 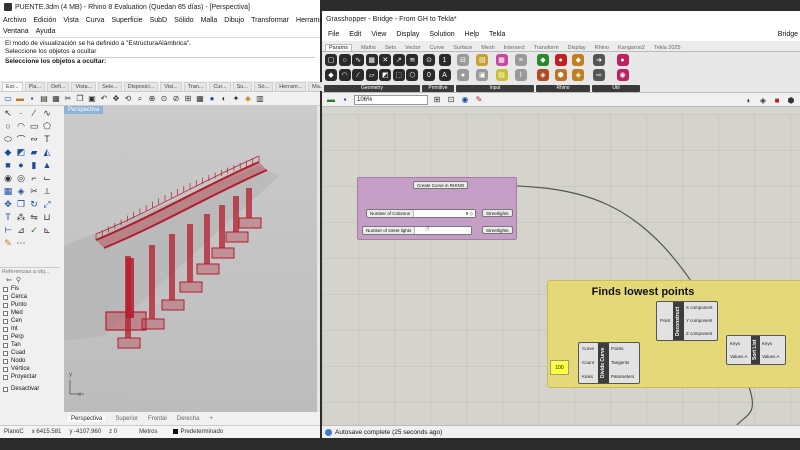 What do you see at coordinates (30, 329) in the screenshot?
I see `osnap-item: Int` at bounding box center [30, 329].